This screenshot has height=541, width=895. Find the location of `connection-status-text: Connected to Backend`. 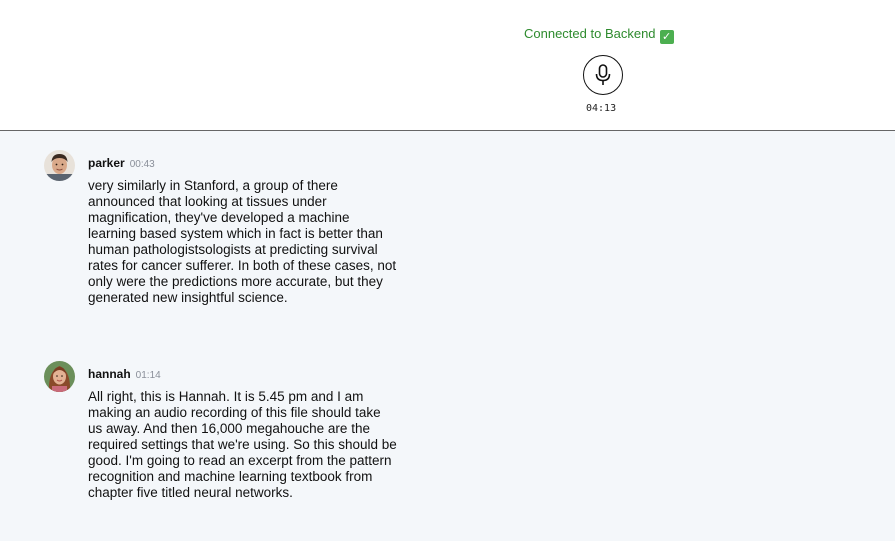

connection-status-text: Connected to Backend is located at coordinates (590, 33).